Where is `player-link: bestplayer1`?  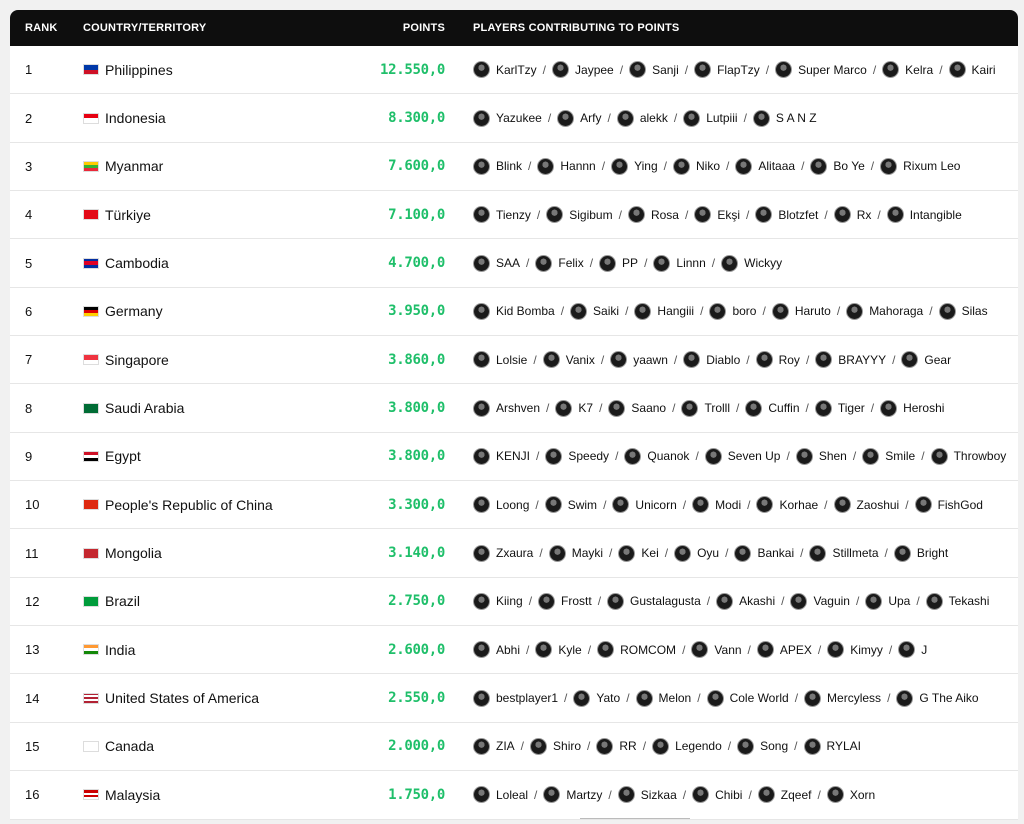 player-link: bestplayer1 is located at coordinates (515, 698).